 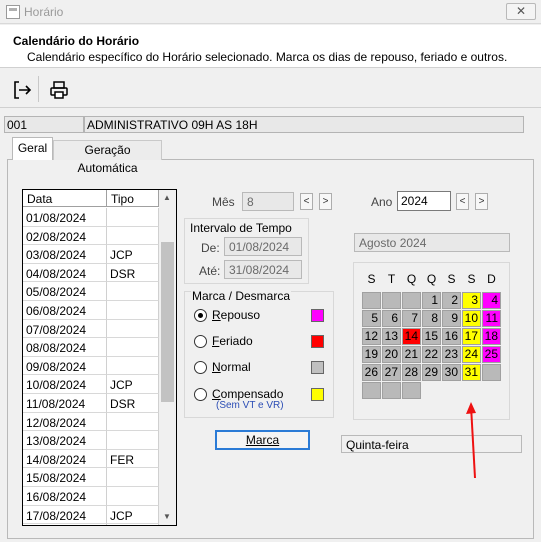 I want to click on calendar-day: 5, so click(x=371, y=318).